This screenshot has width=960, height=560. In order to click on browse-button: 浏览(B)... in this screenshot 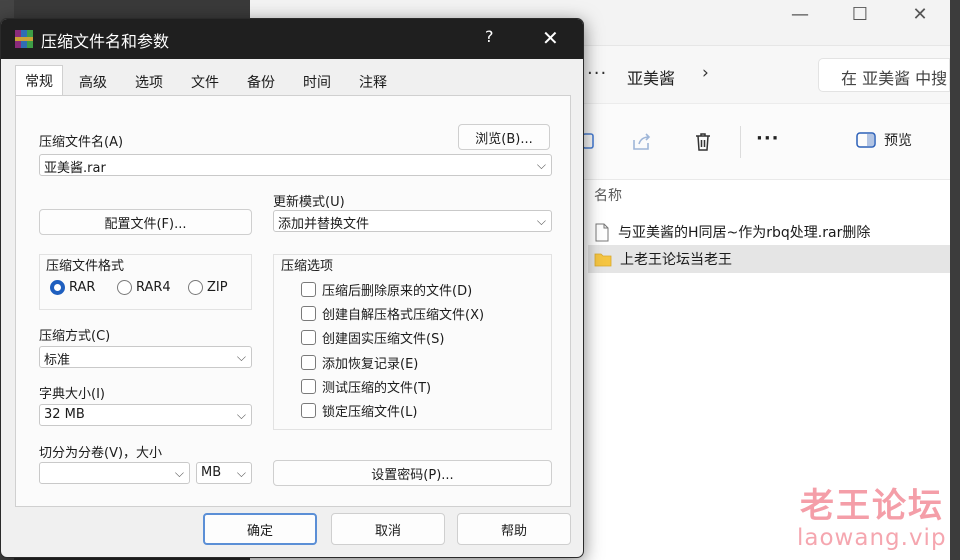, I will do `click(504, 137)`.